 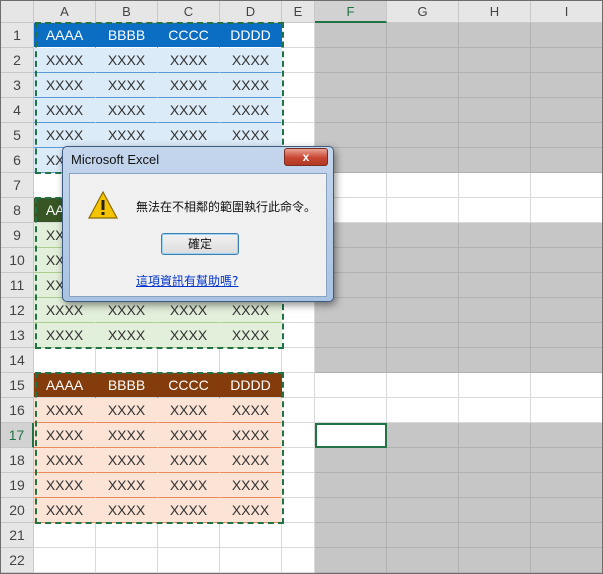 I want to click on row-header-18: 18, so click(x=17, y=460).